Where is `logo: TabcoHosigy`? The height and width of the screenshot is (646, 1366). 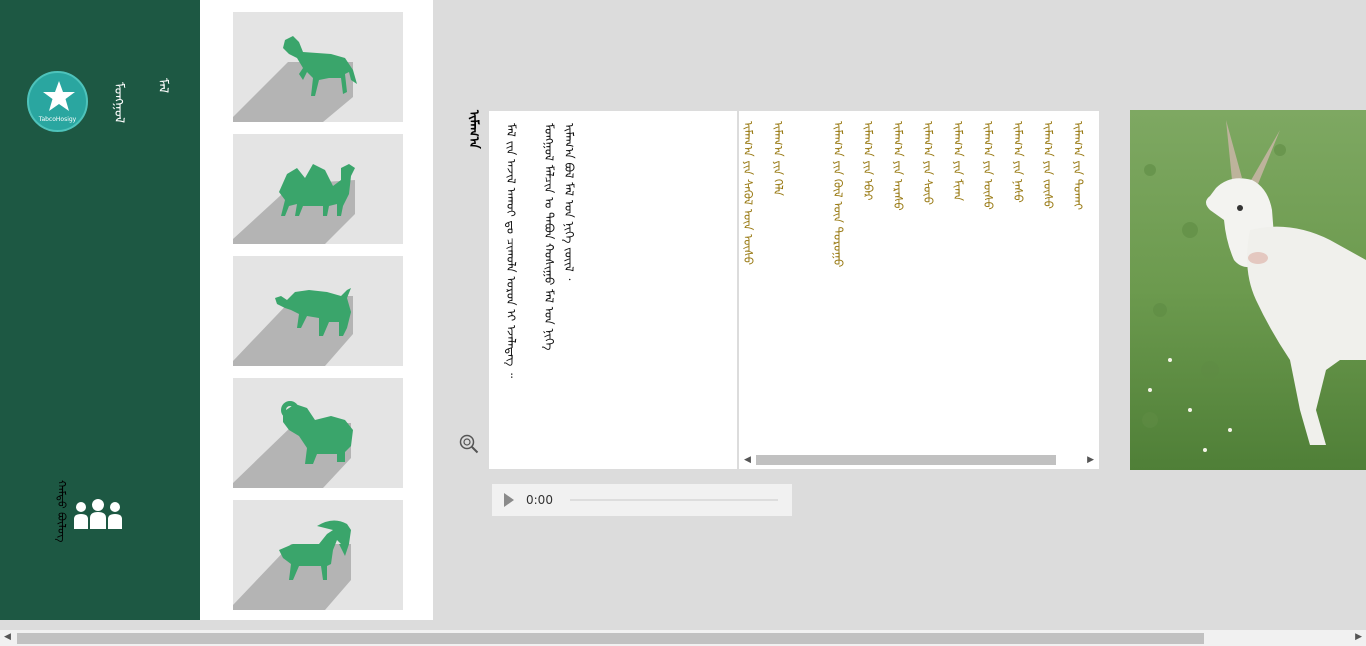 logo: TabcoHosigy is located at coordinates (57, 101).